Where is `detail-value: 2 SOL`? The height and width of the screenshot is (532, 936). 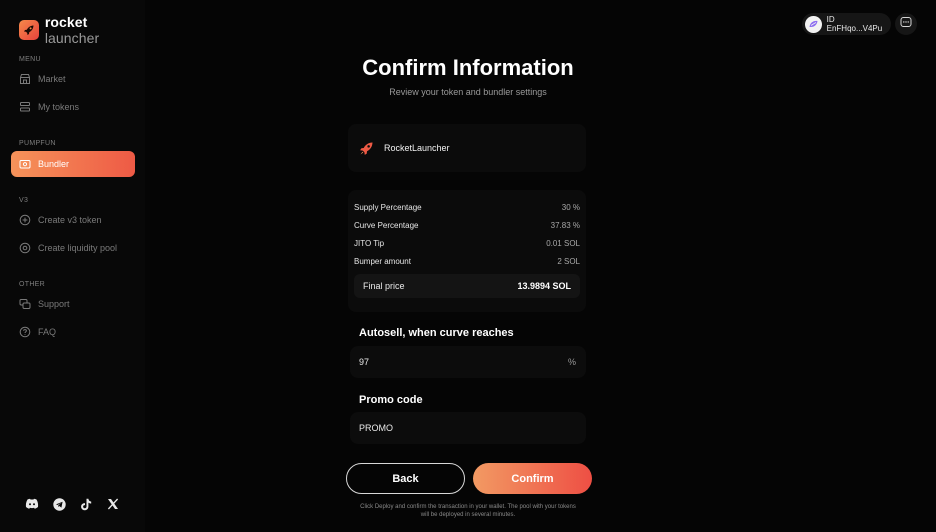 detail-value: 2 SOL is located at coordinates (568, 261).